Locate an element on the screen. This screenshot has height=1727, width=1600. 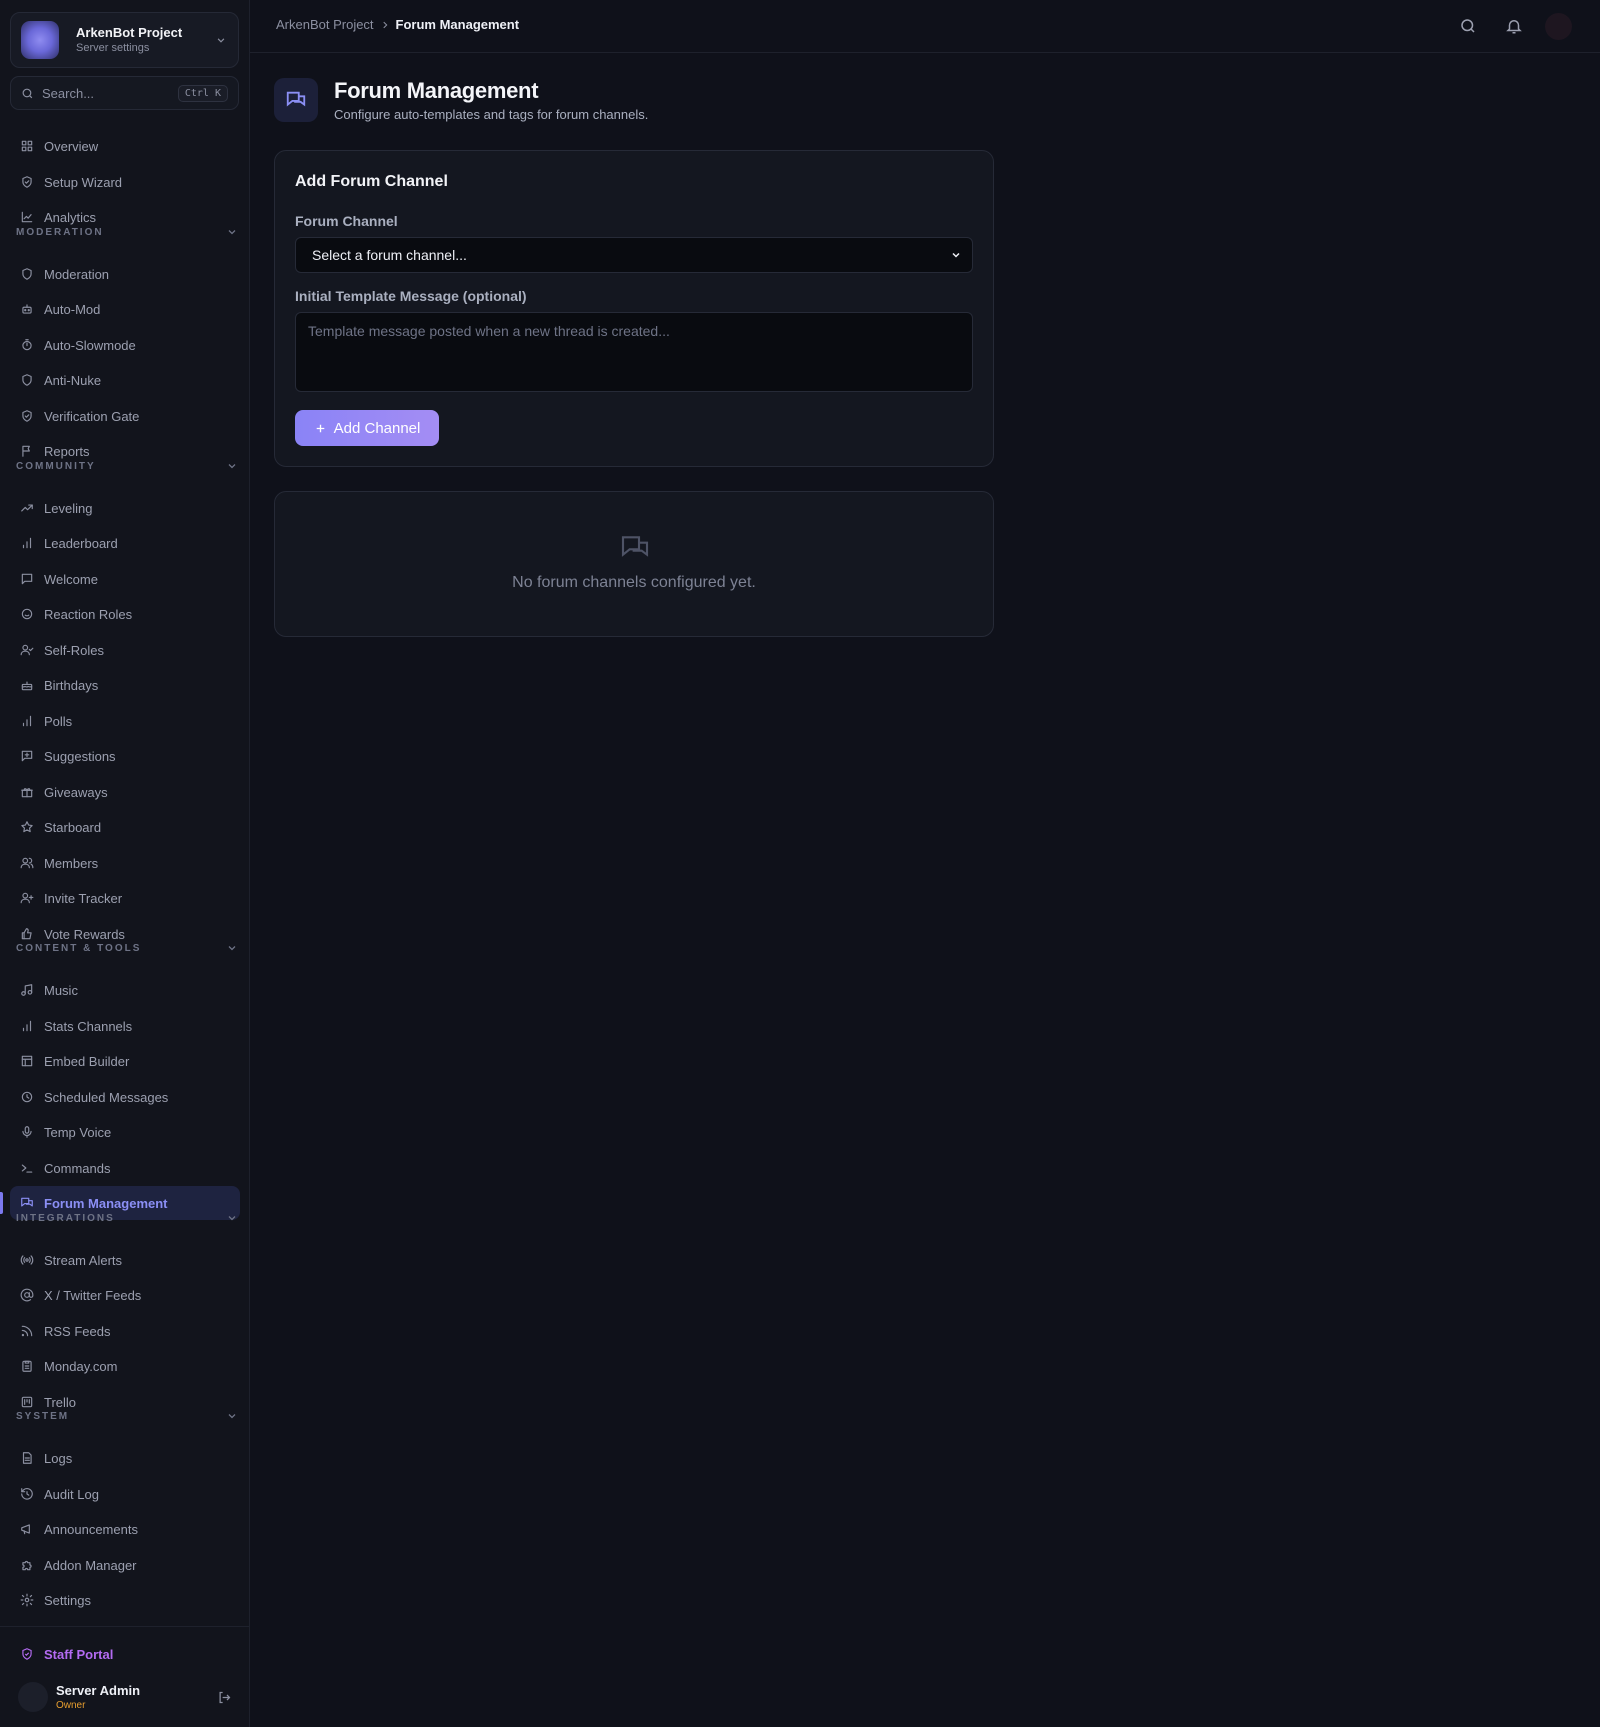
user-card: Server Admin Owner is located at coordinates (125, 1697).